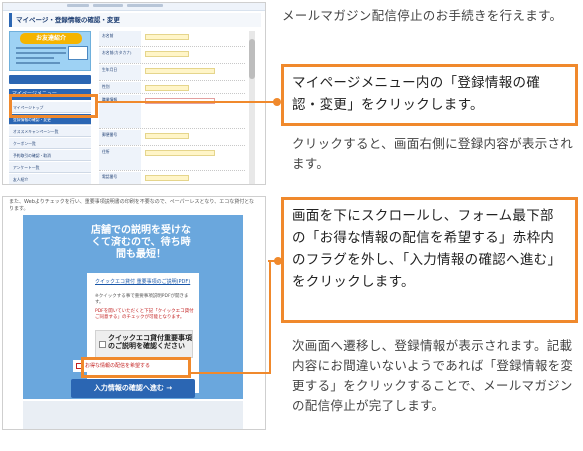 The height and width of the screenshot is (451, 583). What do you see at coordinates (53, 106) in the screenshot?
I see `highlight-registration-menu` at bounding box center [53, 106].